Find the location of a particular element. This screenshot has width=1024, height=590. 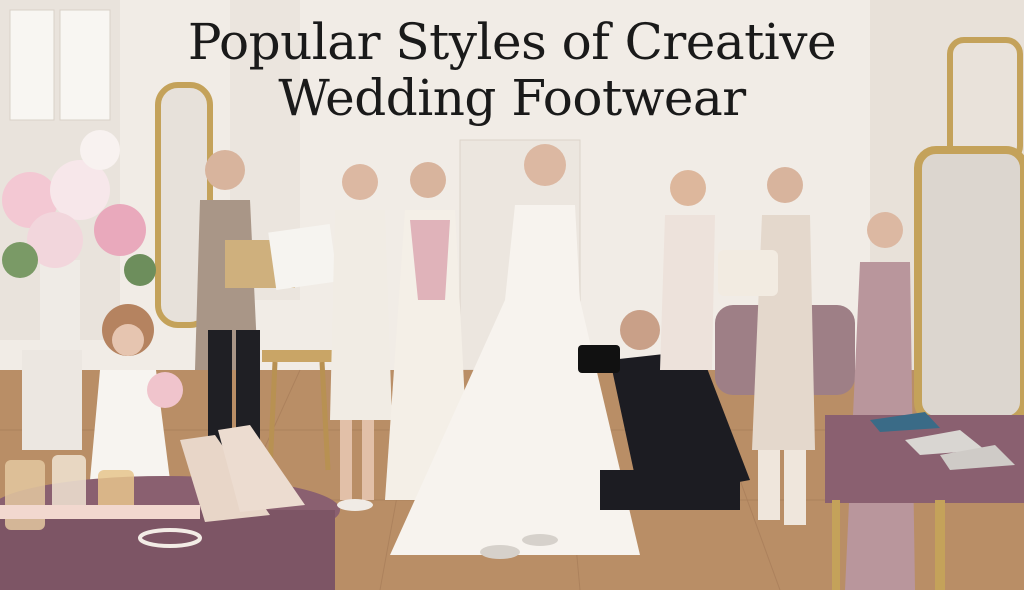

camera-icon is located at coordinates (599, 359).